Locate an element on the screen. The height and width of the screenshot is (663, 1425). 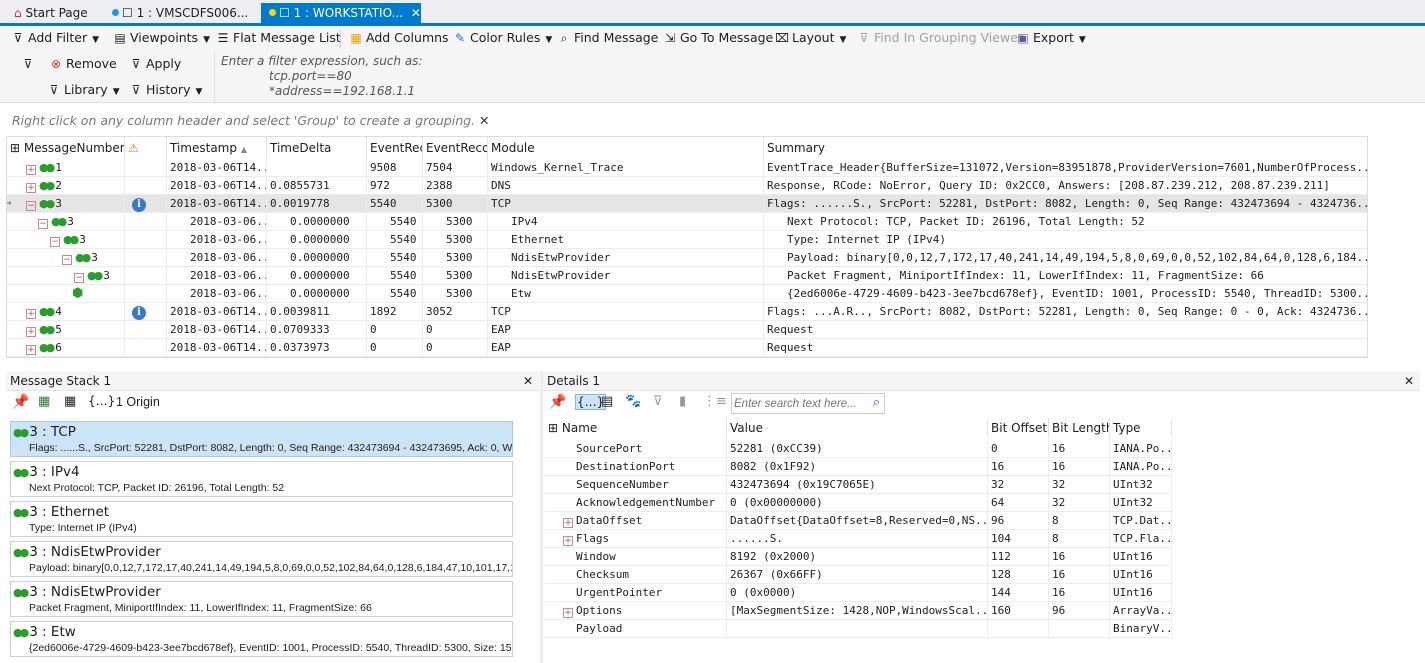
column-header-summary: Summary is located at coordinates (1065, 148).